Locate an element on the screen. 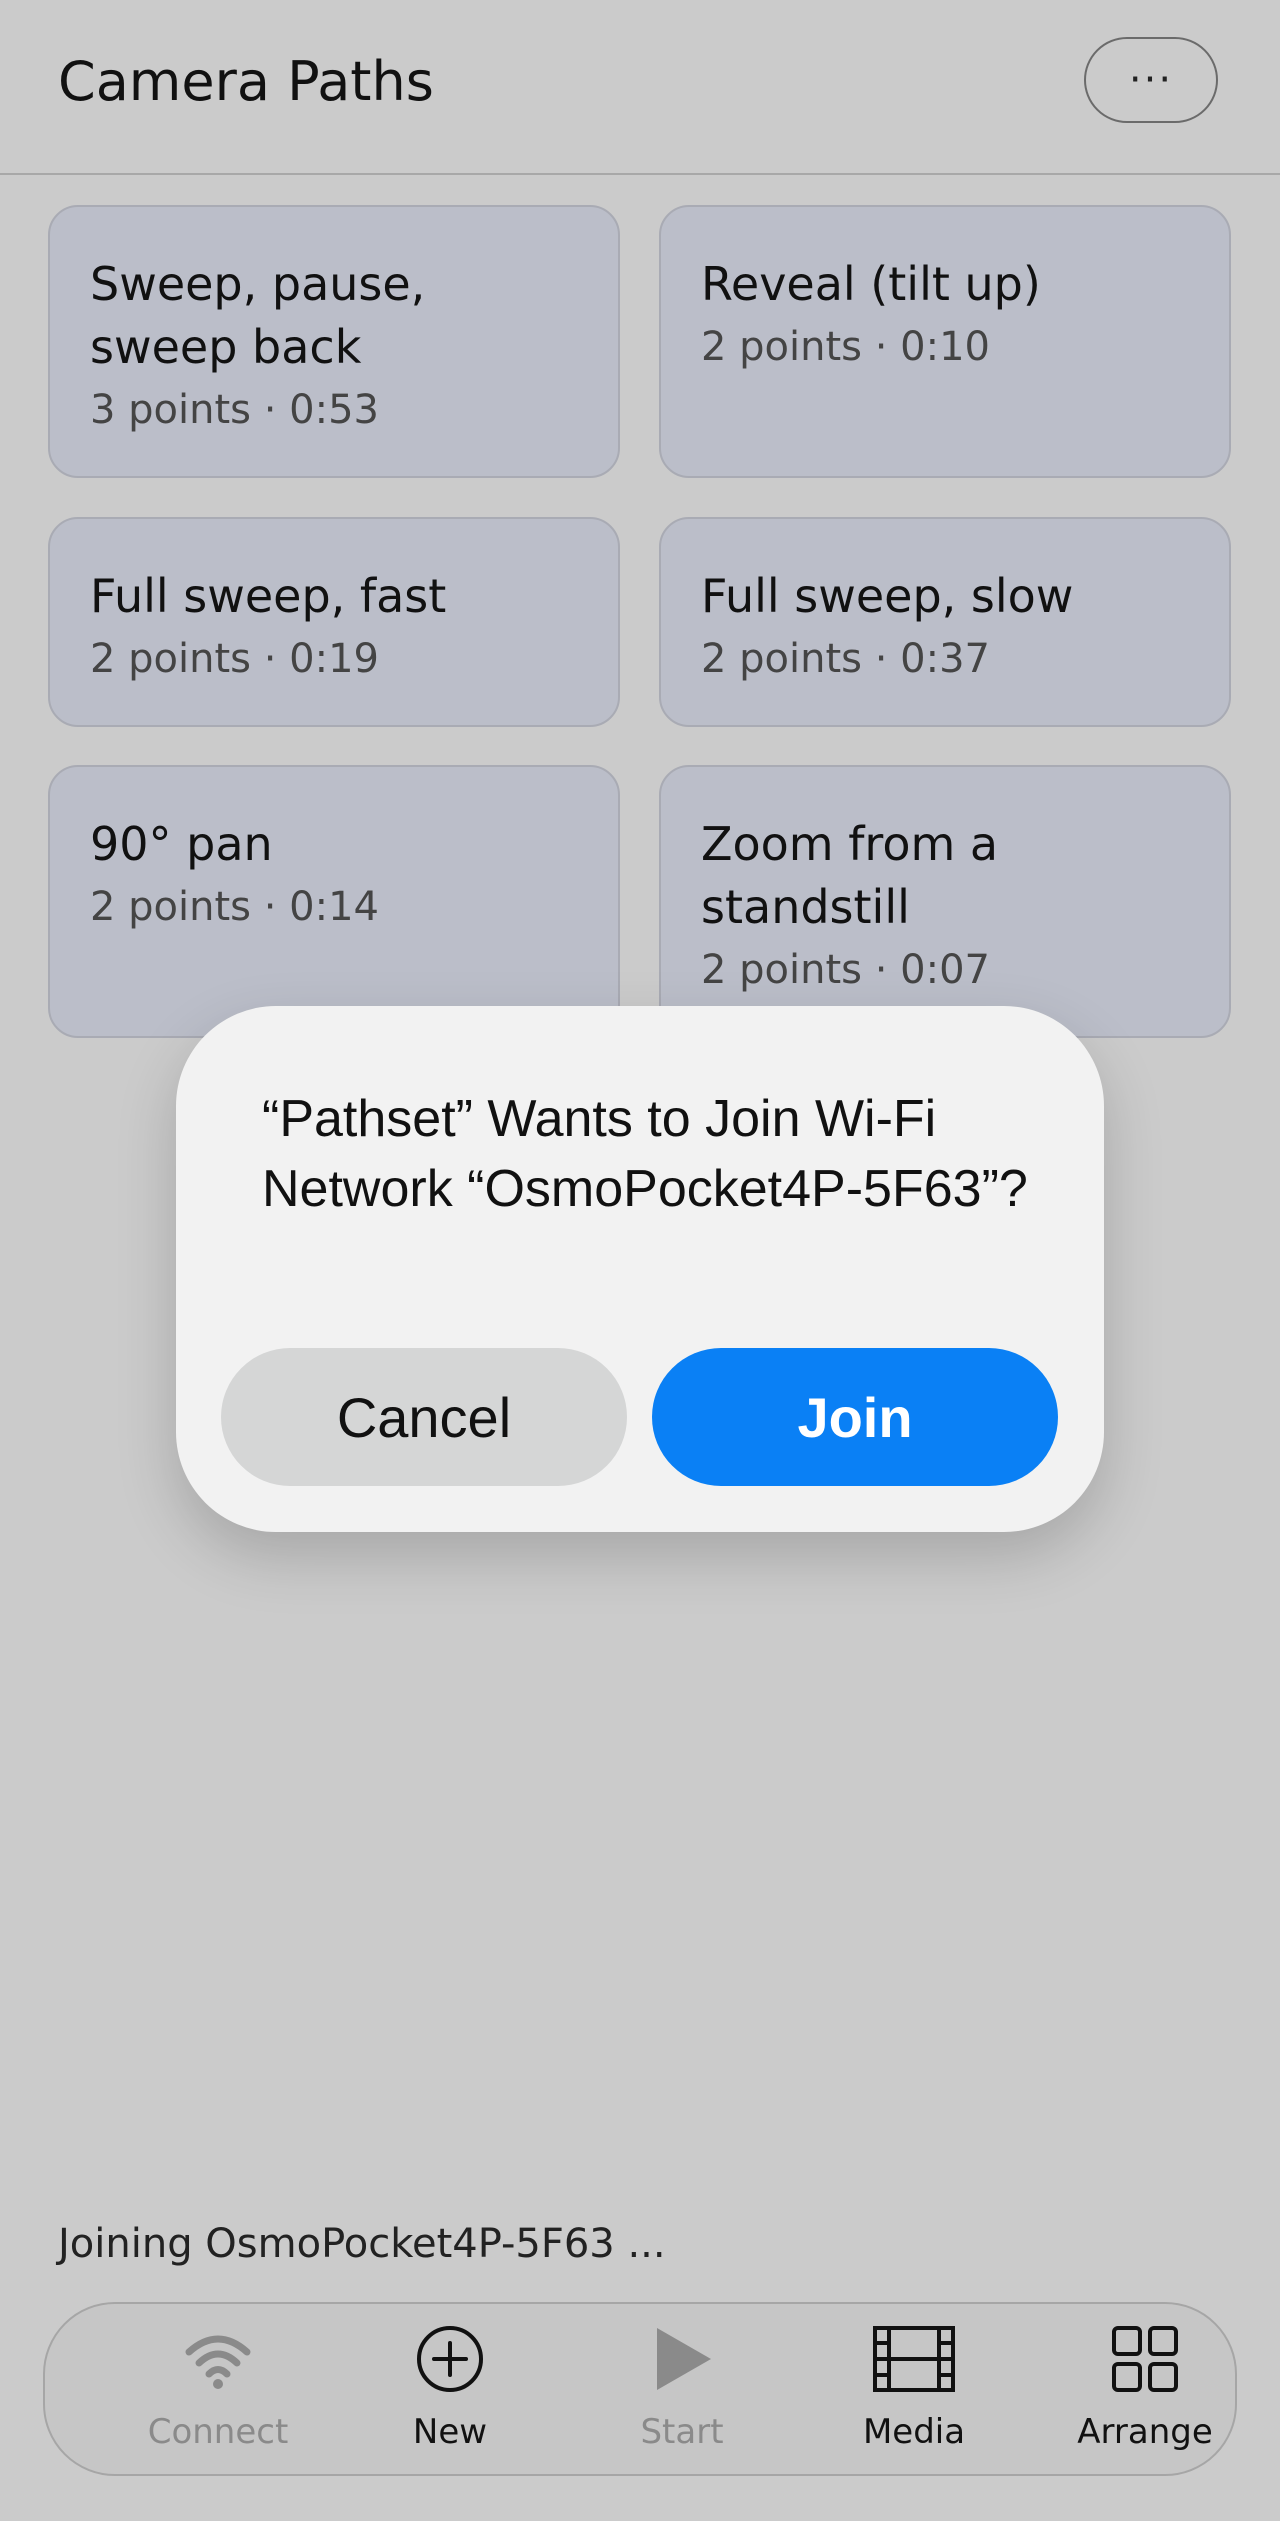 The image size is (1280, 2521). tab-media: Media is located at coordinates (914, 2389).